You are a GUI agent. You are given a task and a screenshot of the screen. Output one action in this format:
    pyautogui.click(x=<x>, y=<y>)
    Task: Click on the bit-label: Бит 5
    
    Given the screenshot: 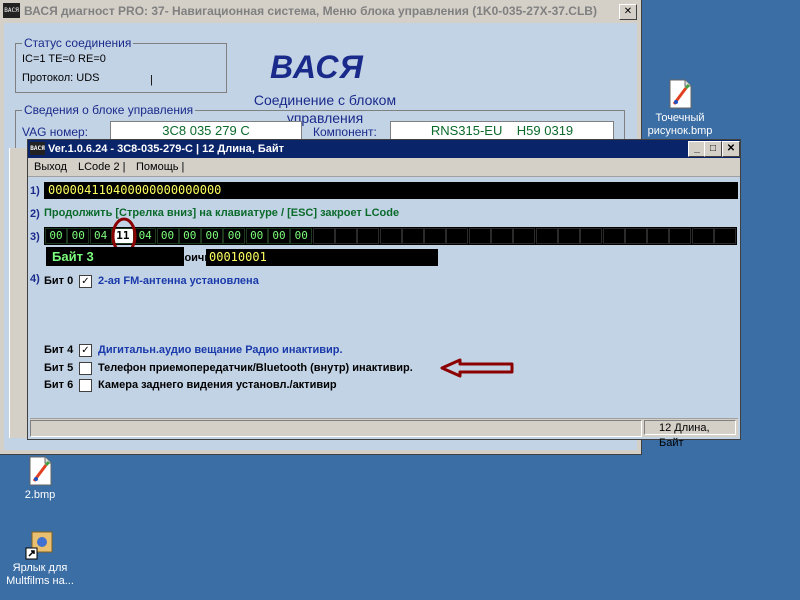 What is the action you would take?
    pyautogui.click(x=59, y=368)
    